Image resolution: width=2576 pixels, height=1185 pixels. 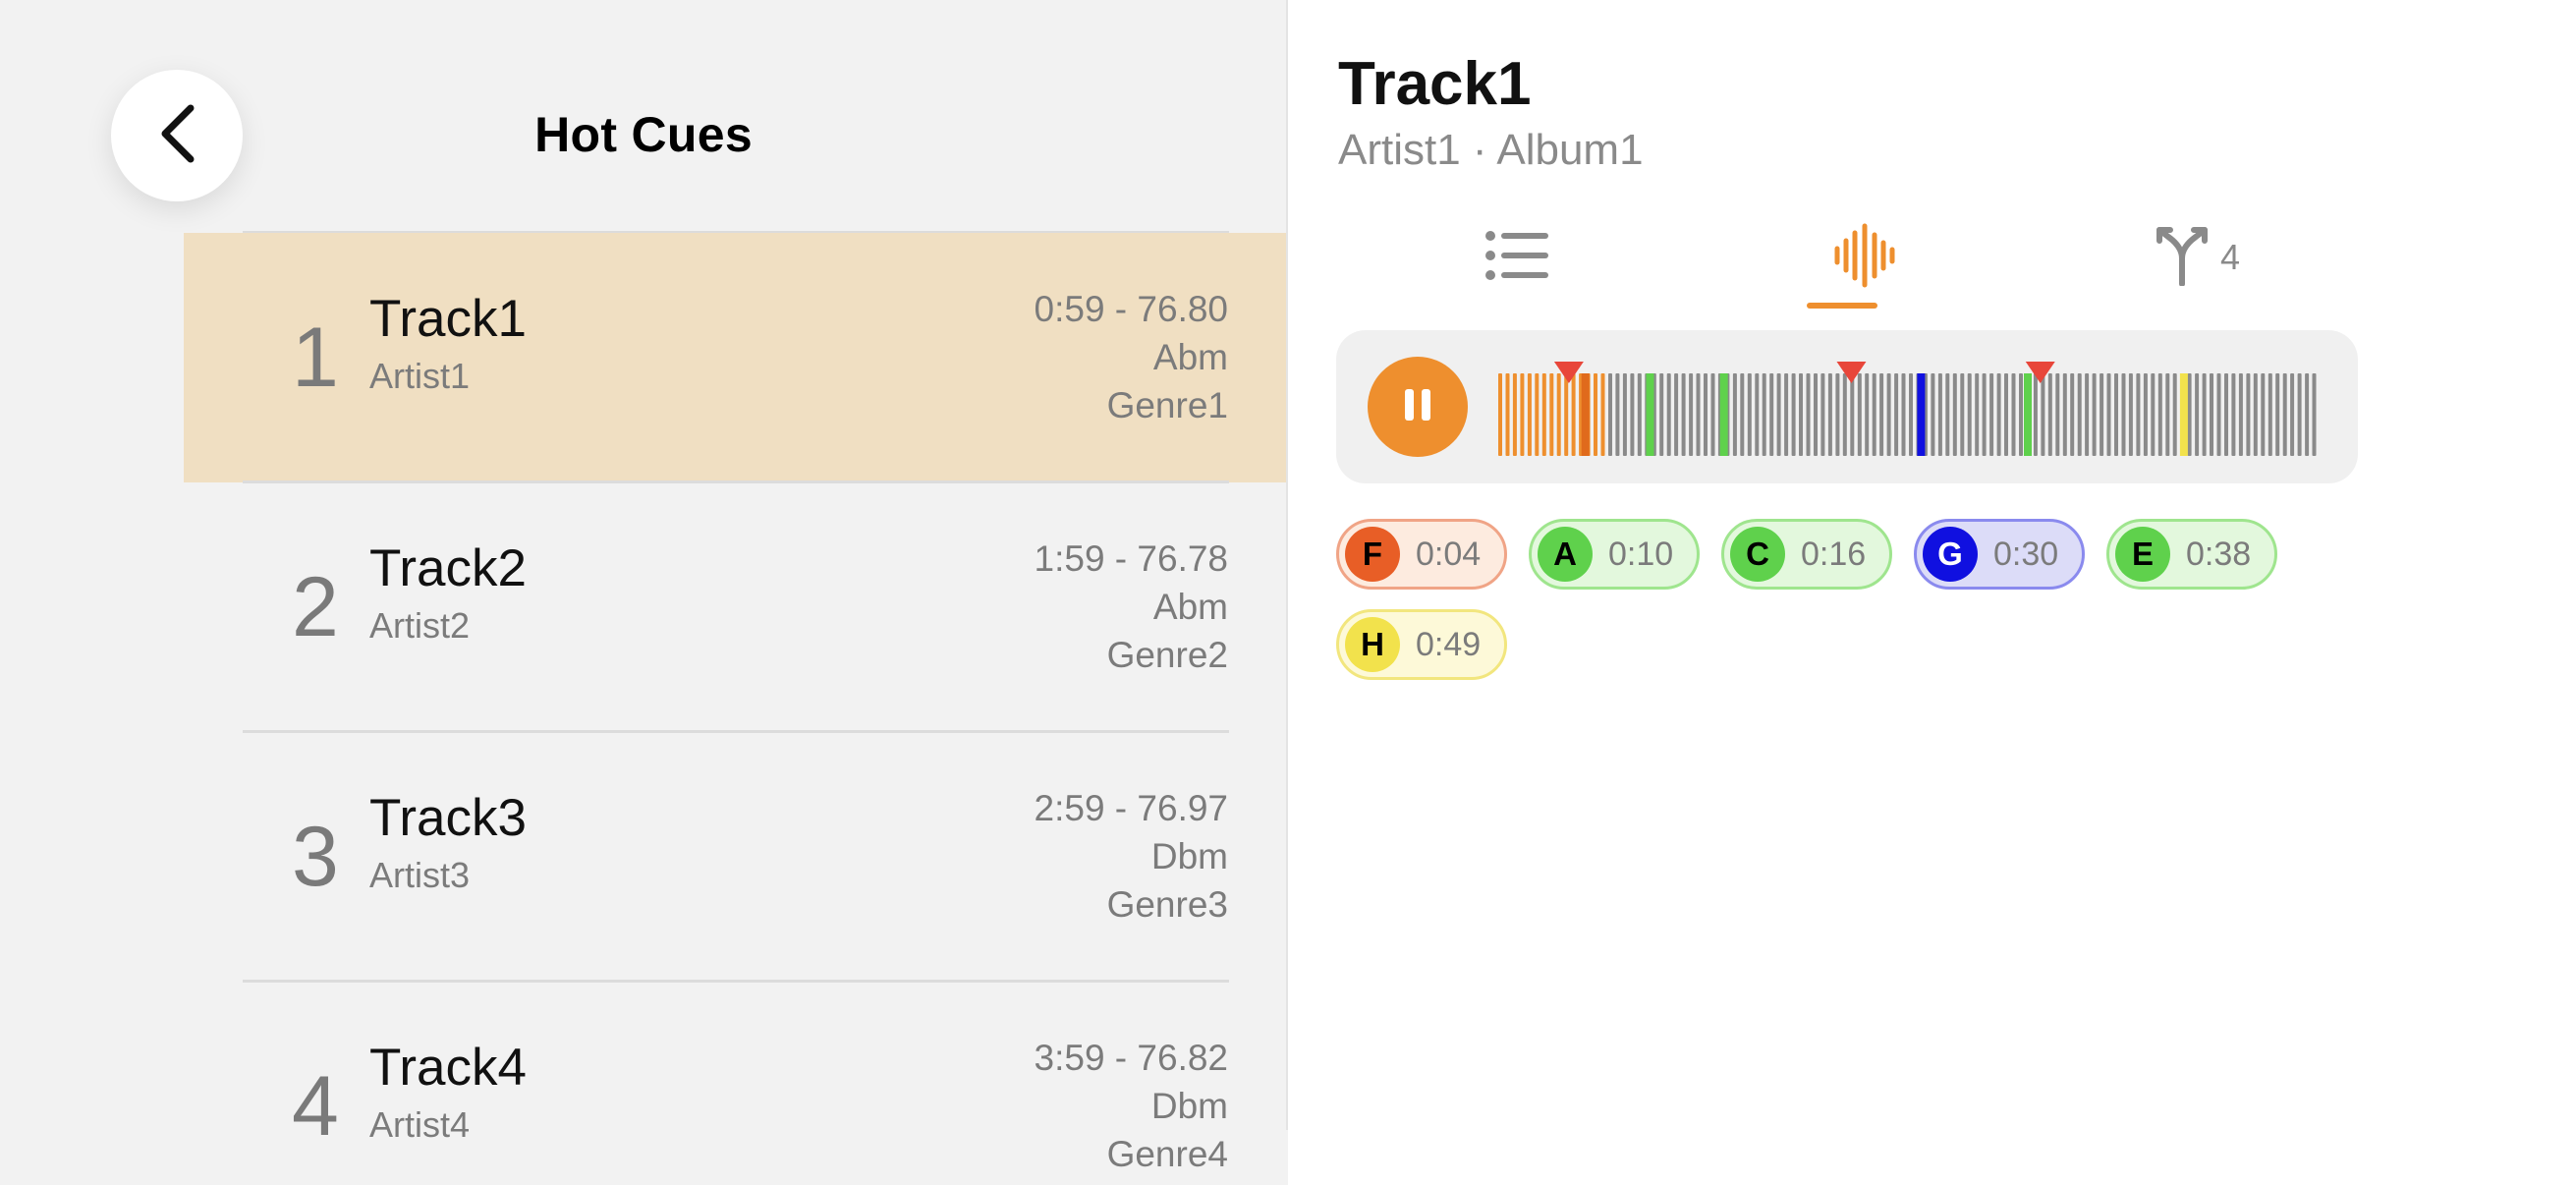 What do you see at coordinates (2182, 258) in the screenshot?
I see `branch-icon` at bounding box center [2182, 258].